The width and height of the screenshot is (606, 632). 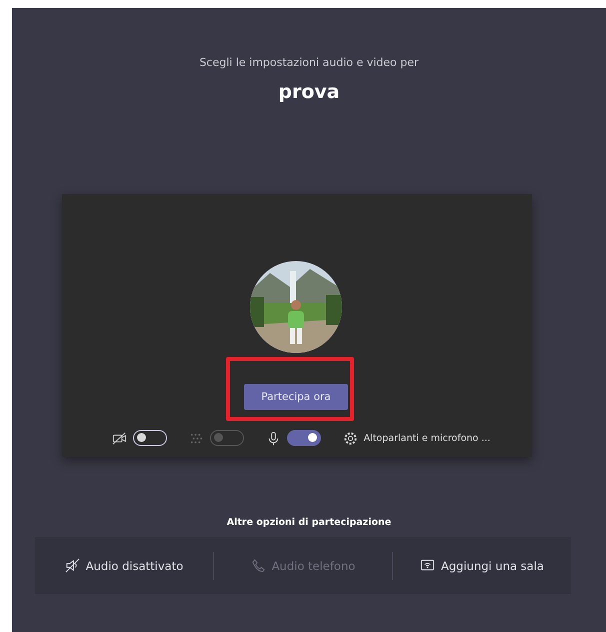 I want to click on room-display-icon, so click(x=428, y=565).